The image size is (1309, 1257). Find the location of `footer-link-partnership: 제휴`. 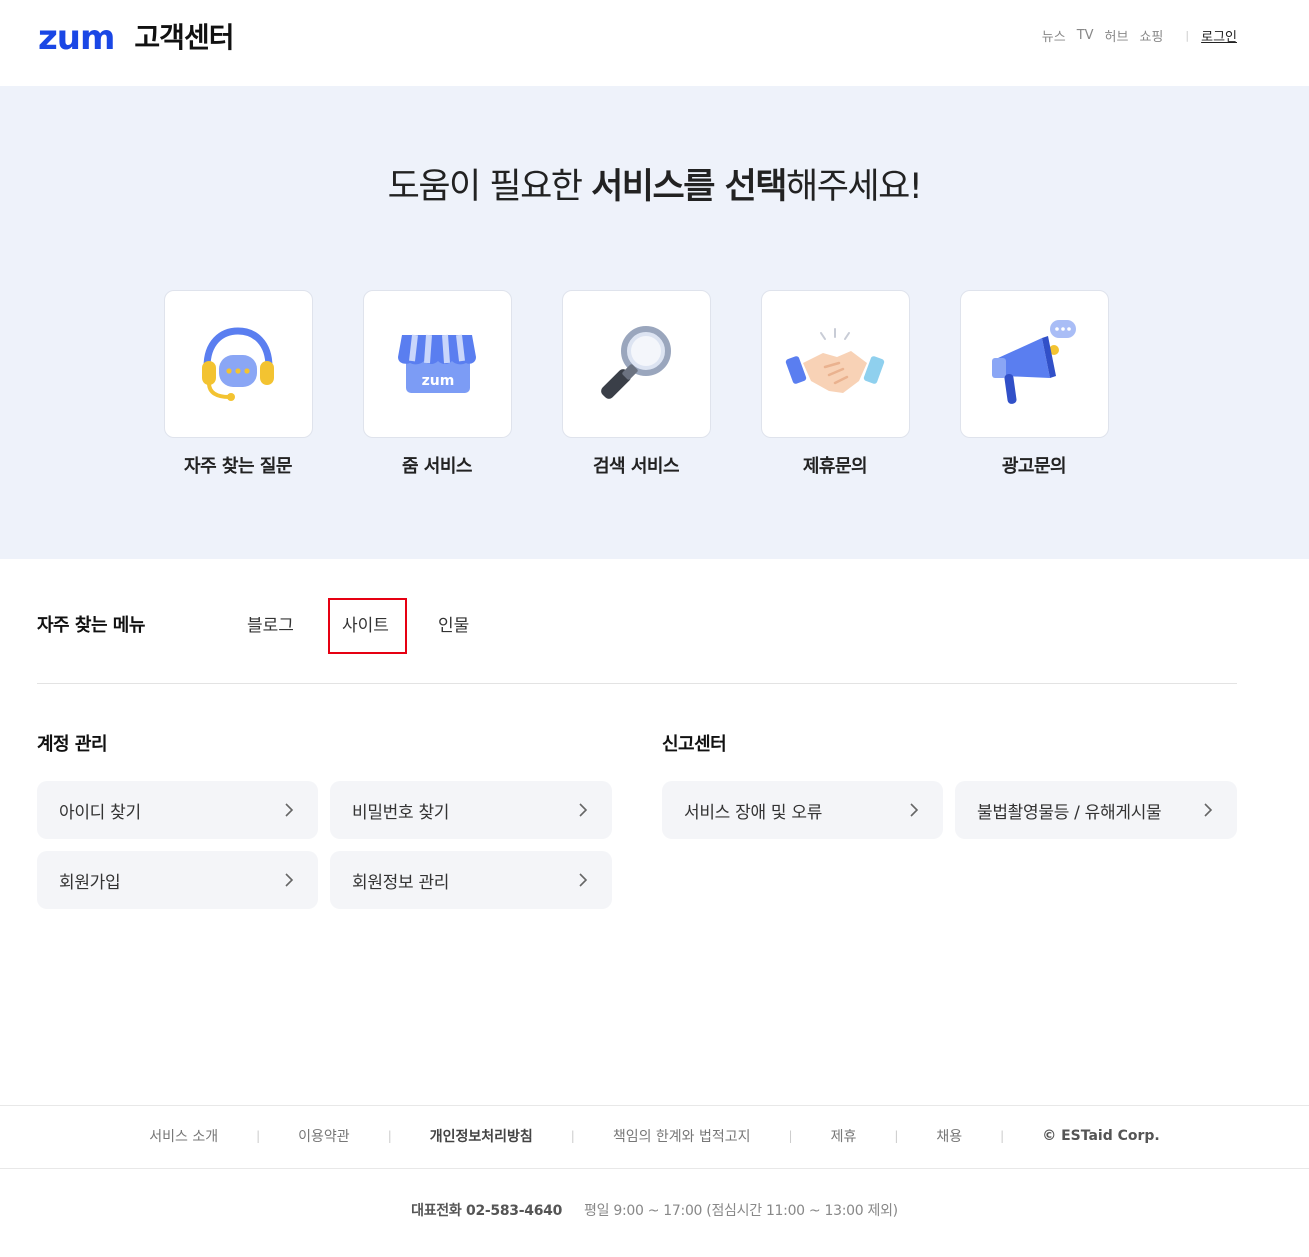

footer-link-partnership: 제휴 is located at coordinates (844, 1136).